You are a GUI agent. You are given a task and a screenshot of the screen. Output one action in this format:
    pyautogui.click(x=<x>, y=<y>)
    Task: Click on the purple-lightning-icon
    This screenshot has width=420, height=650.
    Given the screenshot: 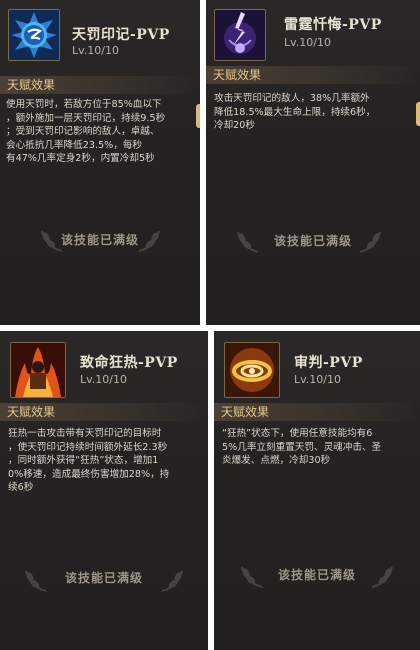 What is the action you would take?
    pyautogui.click(x=240, y=35)
    